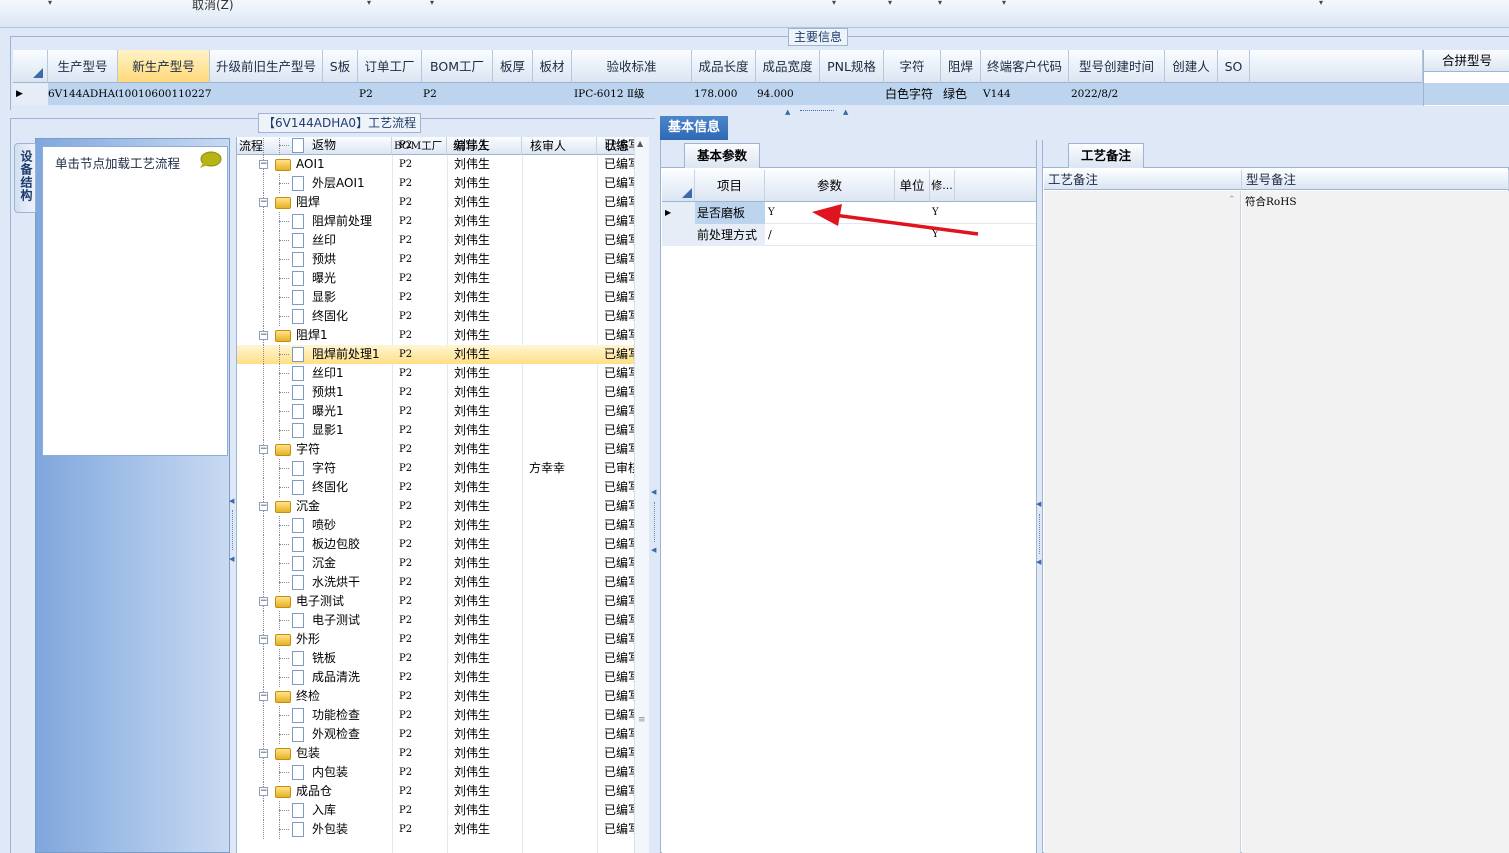 This screenshot has width=1509, height=853. I want to click on col-header-material: 板材, so click(552, 66).